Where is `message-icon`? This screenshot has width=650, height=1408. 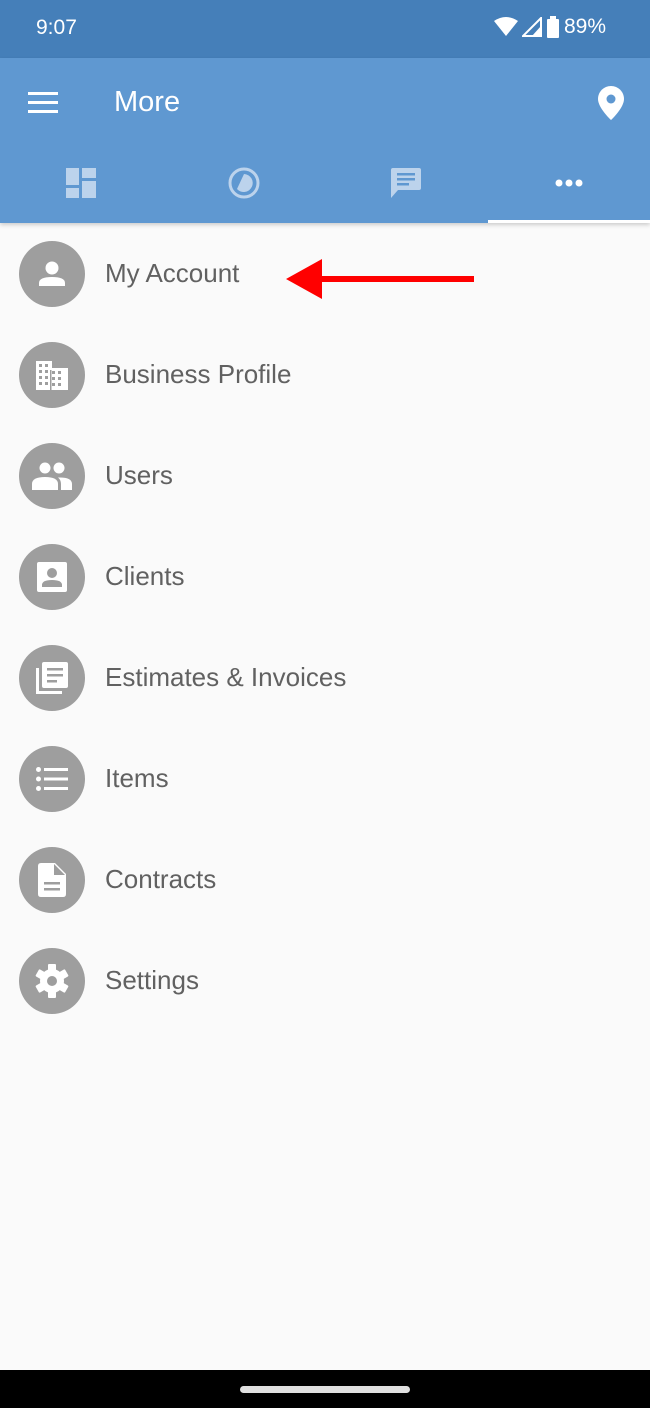
message-icon is located at coordinates (406, 183).